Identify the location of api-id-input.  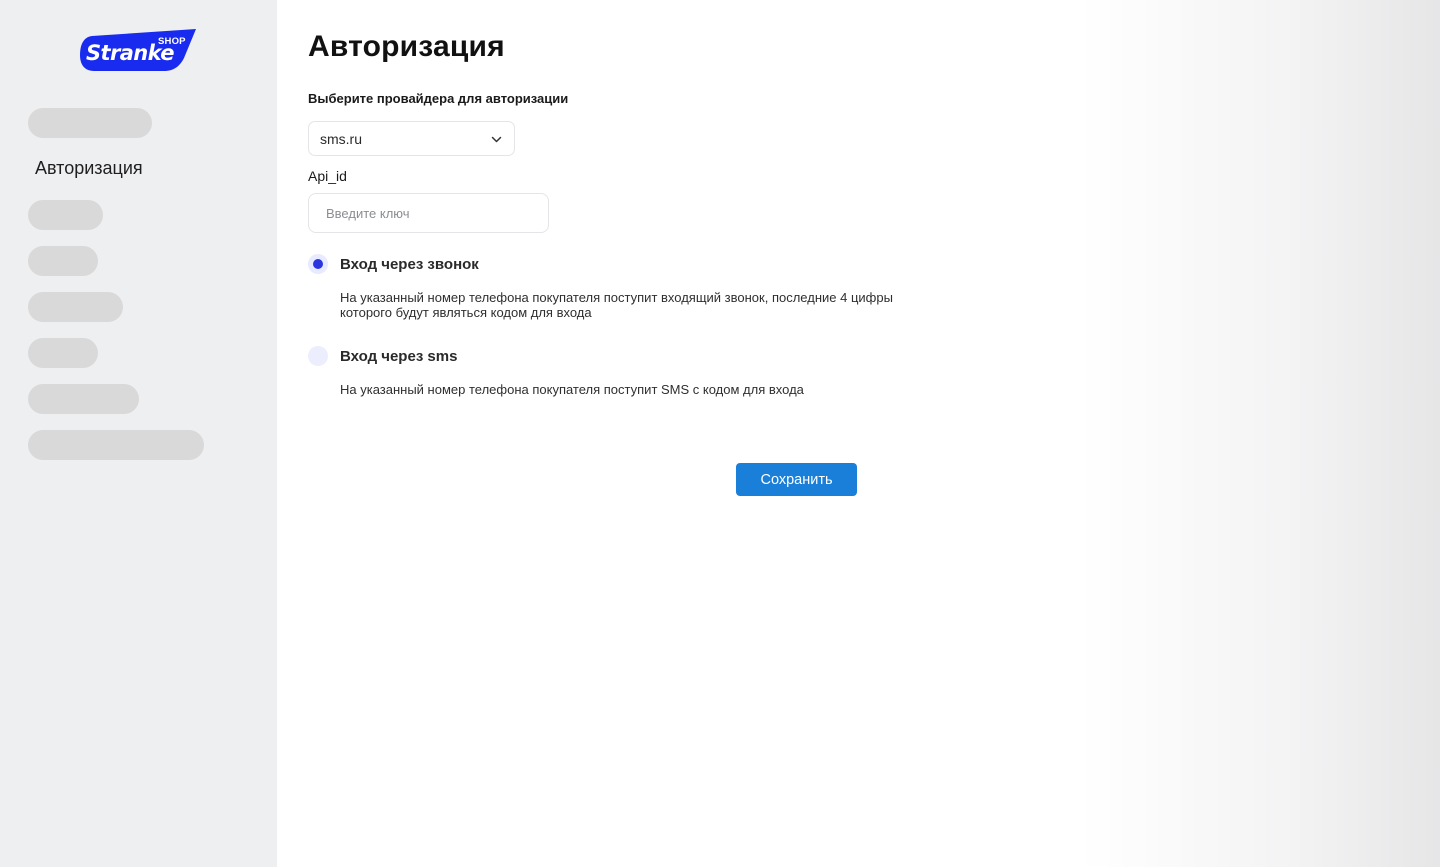
(428, 213).